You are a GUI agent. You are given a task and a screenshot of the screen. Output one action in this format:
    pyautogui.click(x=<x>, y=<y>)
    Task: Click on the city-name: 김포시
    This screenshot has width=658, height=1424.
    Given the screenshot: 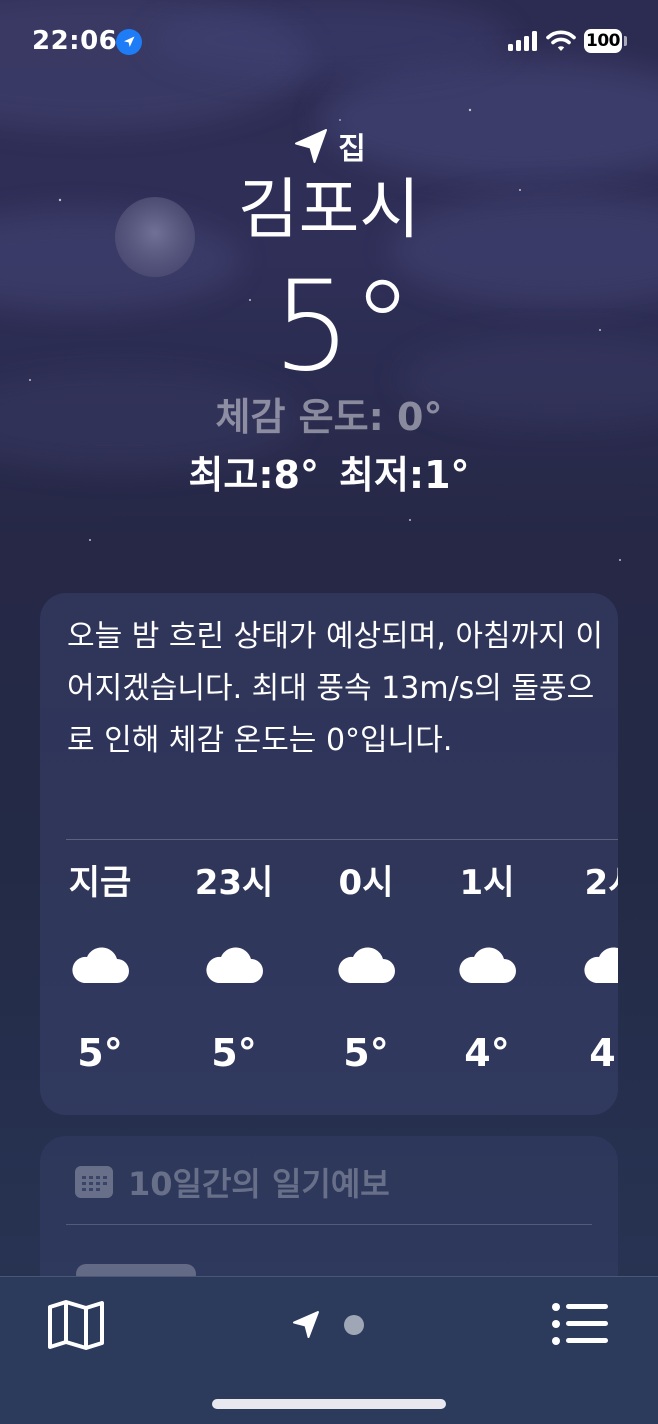 What is the action you would take?
    pyautogui.click(x=329, y=209)
    